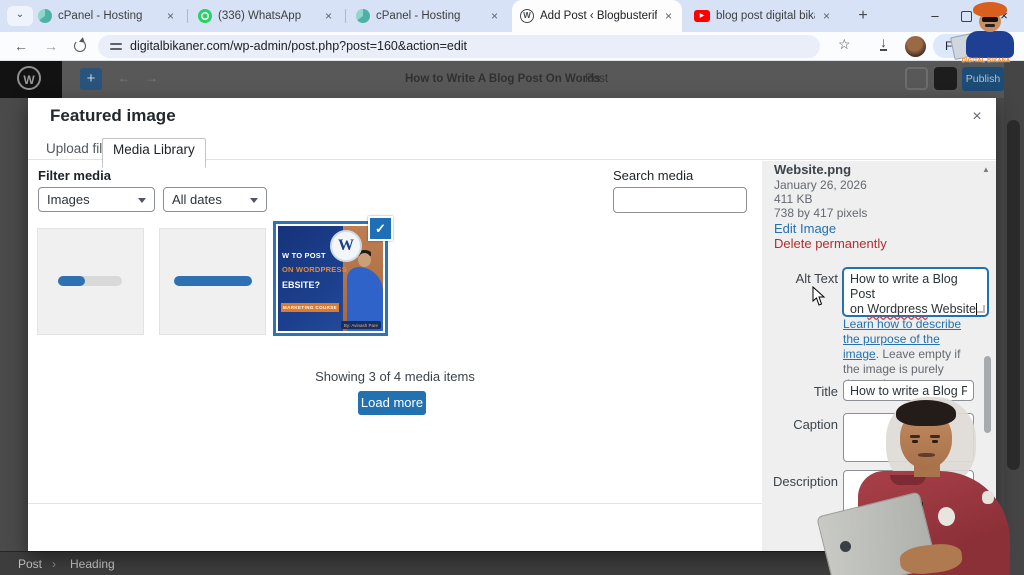  I want to click on load-more-button: Load more, so click(392, 403).